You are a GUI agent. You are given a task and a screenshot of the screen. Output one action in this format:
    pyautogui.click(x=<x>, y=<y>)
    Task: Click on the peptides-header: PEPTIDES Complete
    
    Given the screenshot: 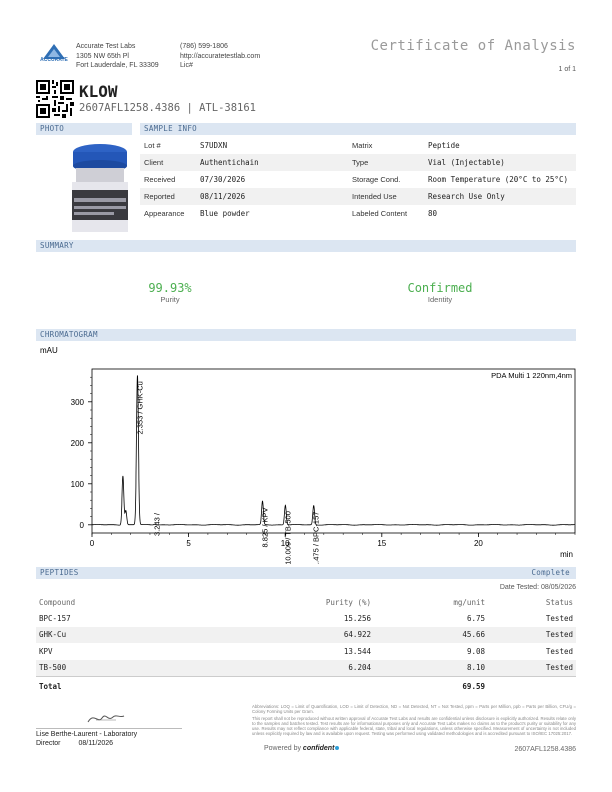 What is the action you would take?
    pyautogui.click(x=306, y=573)
    